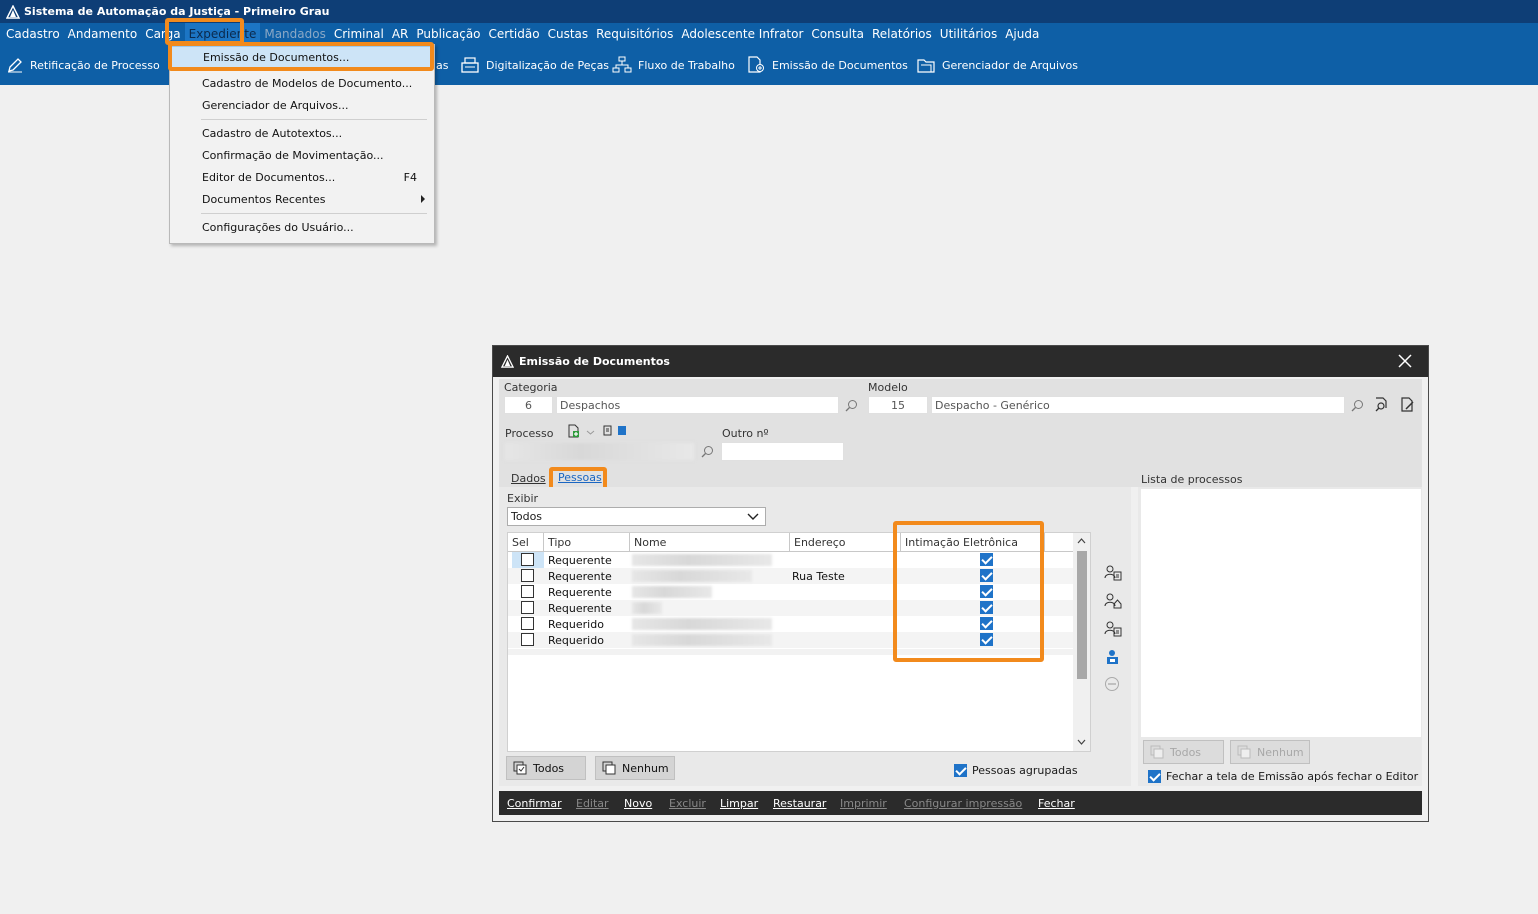  Describe the element at coordinates (83, 65) in the screenshot. I see `retificacao-processo-button: Retificação de Processo` at that location.